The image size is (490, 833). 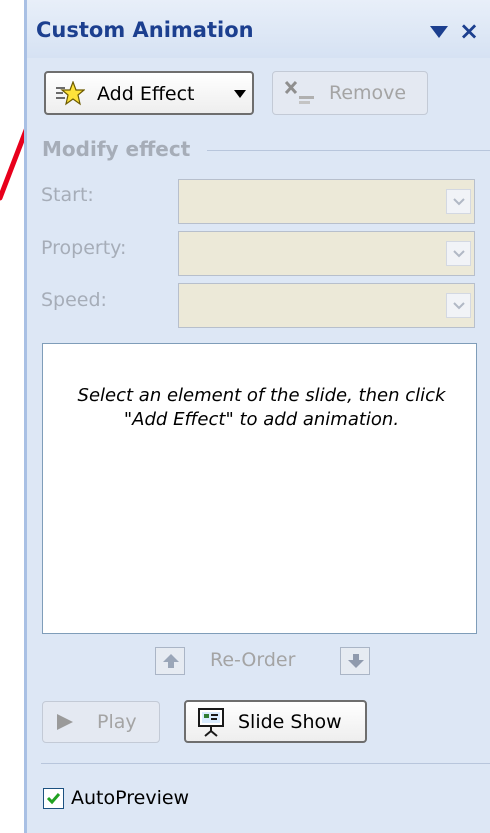 What do you see at coordinates (146, 94) in the screenshot?
I see `add-effect-label: Add Effect` at bounding box center [146, 94].